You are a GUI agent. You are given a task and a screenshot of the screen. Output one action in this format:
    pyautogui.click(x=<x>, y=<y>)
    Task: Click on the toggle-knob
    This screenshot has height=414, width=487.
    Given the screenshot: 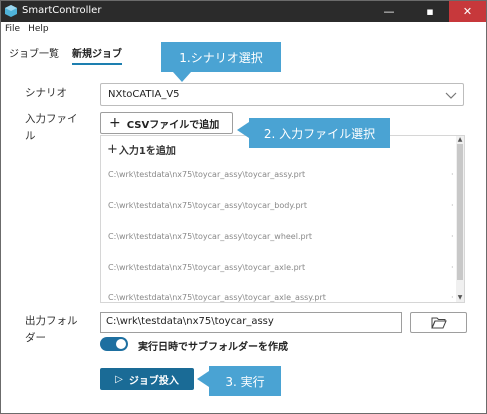 What is the action you would take?
    pyautogui.click(x=121, y=344)
    